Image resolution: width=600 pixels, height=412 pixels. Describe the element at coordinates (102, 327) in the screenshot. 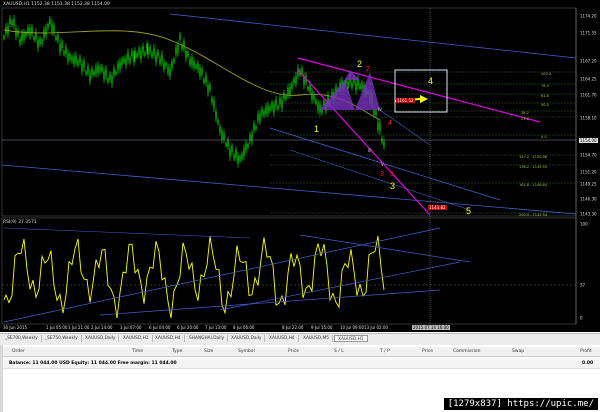

I see `time-tick: 2 Jul 14:00` at that location.